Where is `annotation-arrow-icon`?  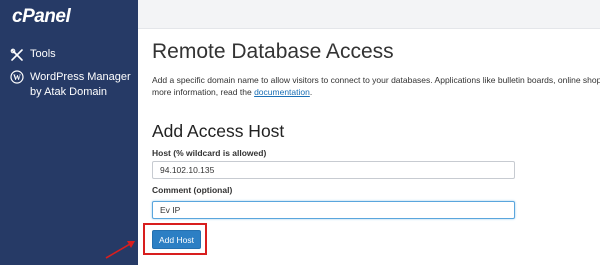 annotation-arrow-icon is located at coordinates (120, 250).